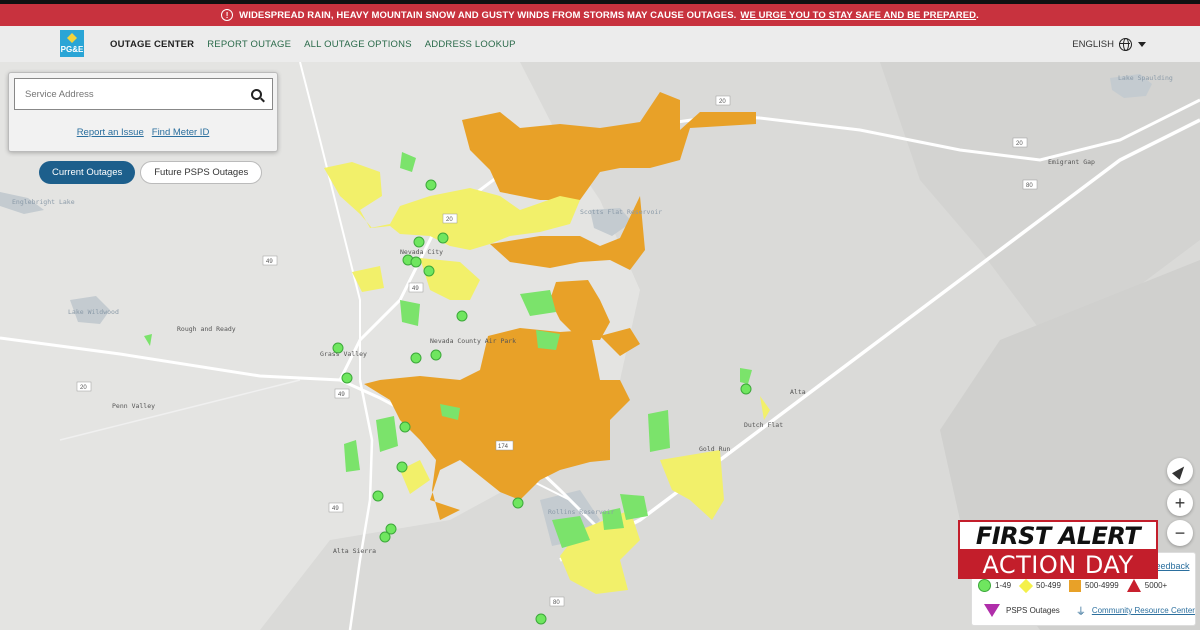 Image resolution: width=1200 pixels, height=630 pixels. What do you see at coordinates (1101, 585) in the screenshot?
I see `legend-label-500-4999: 500-4999` at bounding box center [1101, 585].